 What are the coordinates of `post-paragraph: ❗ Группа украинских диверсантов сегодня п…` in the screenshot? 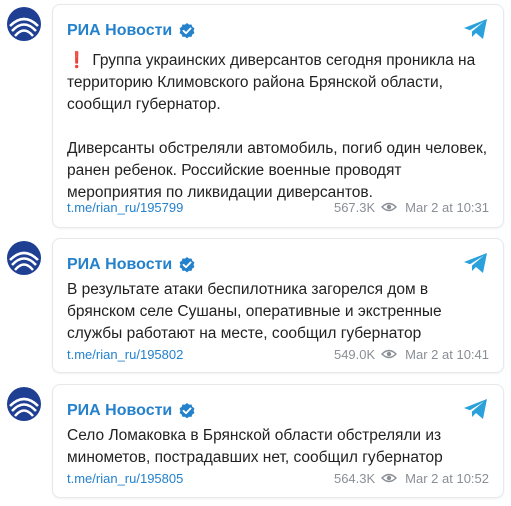 It's located at (271, 82).